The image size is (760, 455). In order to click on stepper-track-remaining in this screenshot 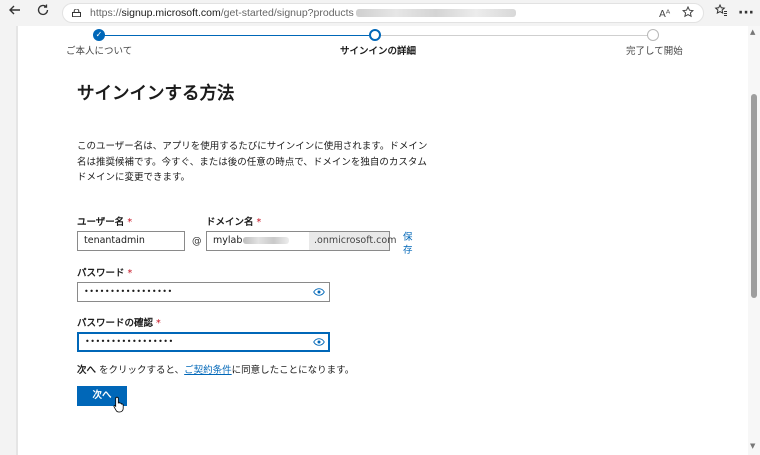, I will do `click(514, 35)`.